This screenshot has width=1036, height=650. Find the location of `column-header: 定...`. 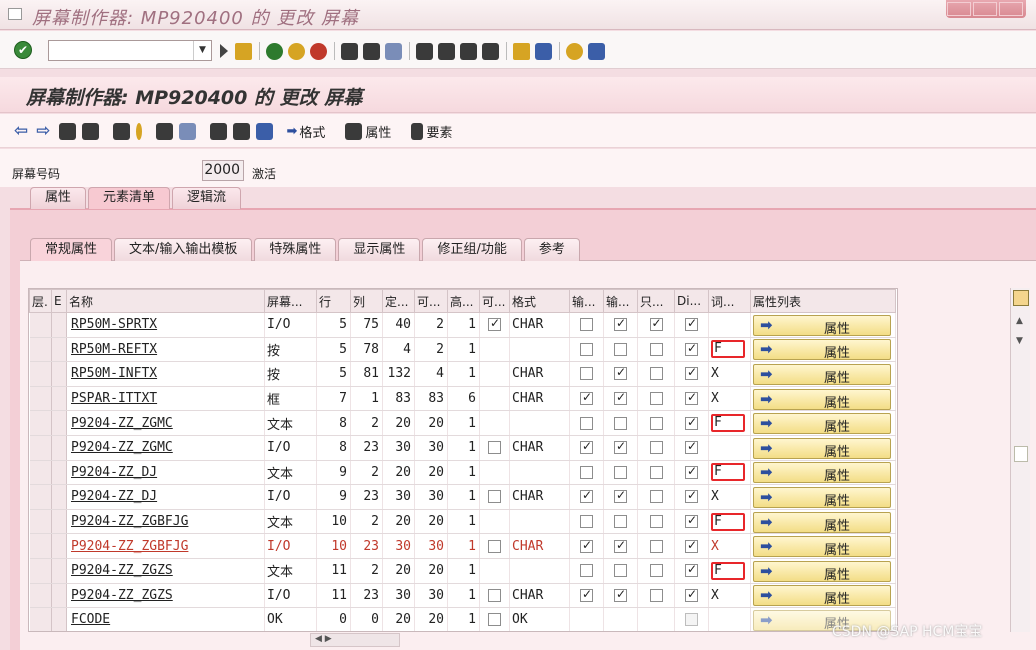

column-header: 定... is located at coordinates (398, 301).